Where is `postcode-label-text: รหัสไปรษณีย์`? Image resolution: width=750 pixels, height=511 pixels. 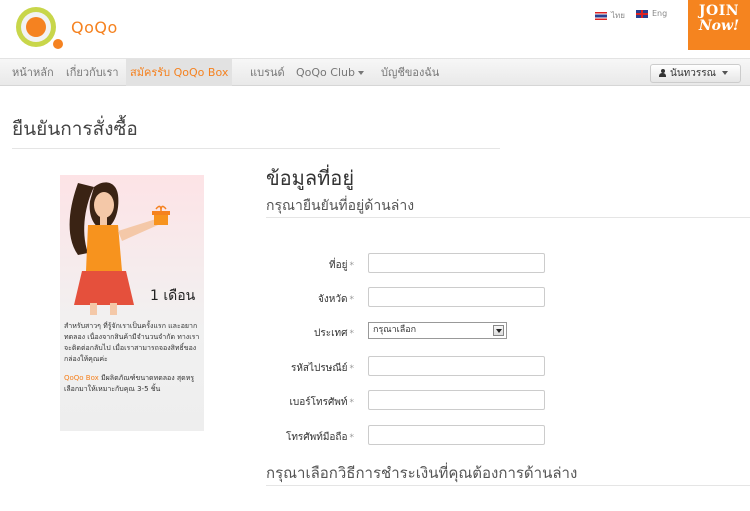
postcode-label-text: รหัสไปรษณีย์ is located at coordinates (319, 368).